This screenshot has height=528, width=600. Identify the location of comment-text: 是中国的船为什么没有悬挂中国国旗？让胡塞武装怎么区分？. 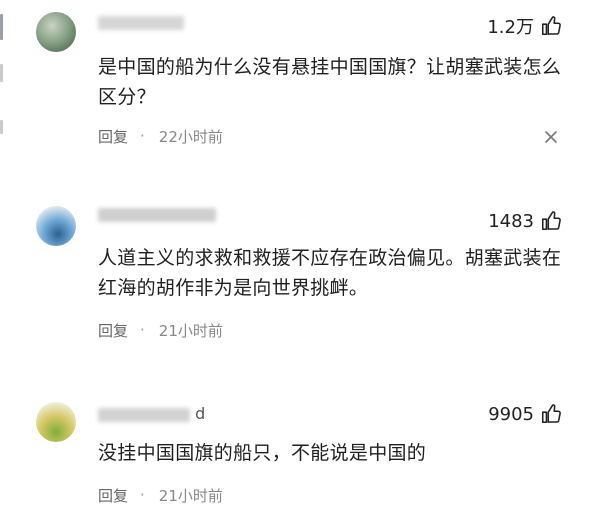
(330, 82).